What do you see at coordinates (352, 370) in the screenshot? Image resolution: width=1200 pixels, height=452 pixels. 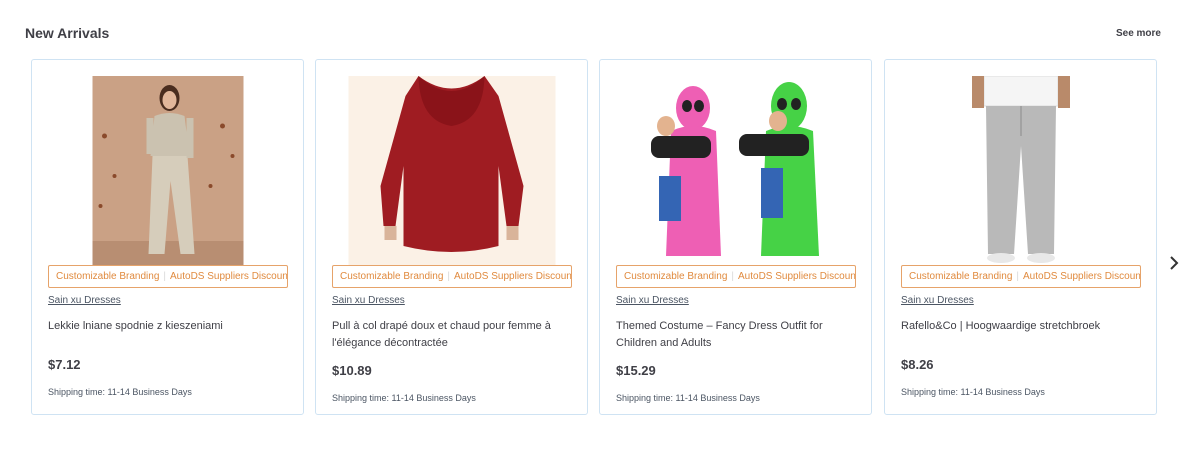 I see `product-price: $10.89` at bounding box center [352, 370].